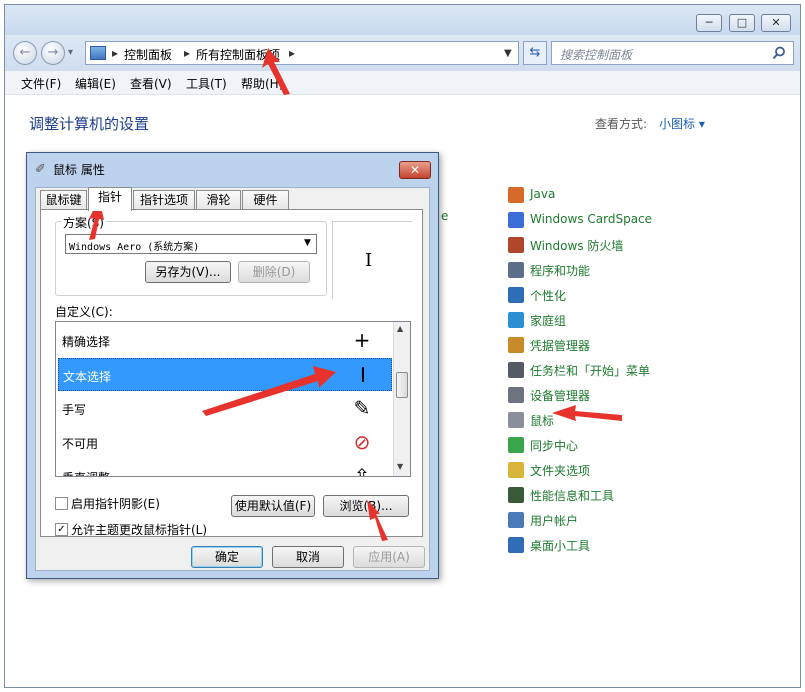  What do you see at coordinates (308, 557) in the screenshot?
I see `cancel-button: 取消` at bounding box center [308, 557].